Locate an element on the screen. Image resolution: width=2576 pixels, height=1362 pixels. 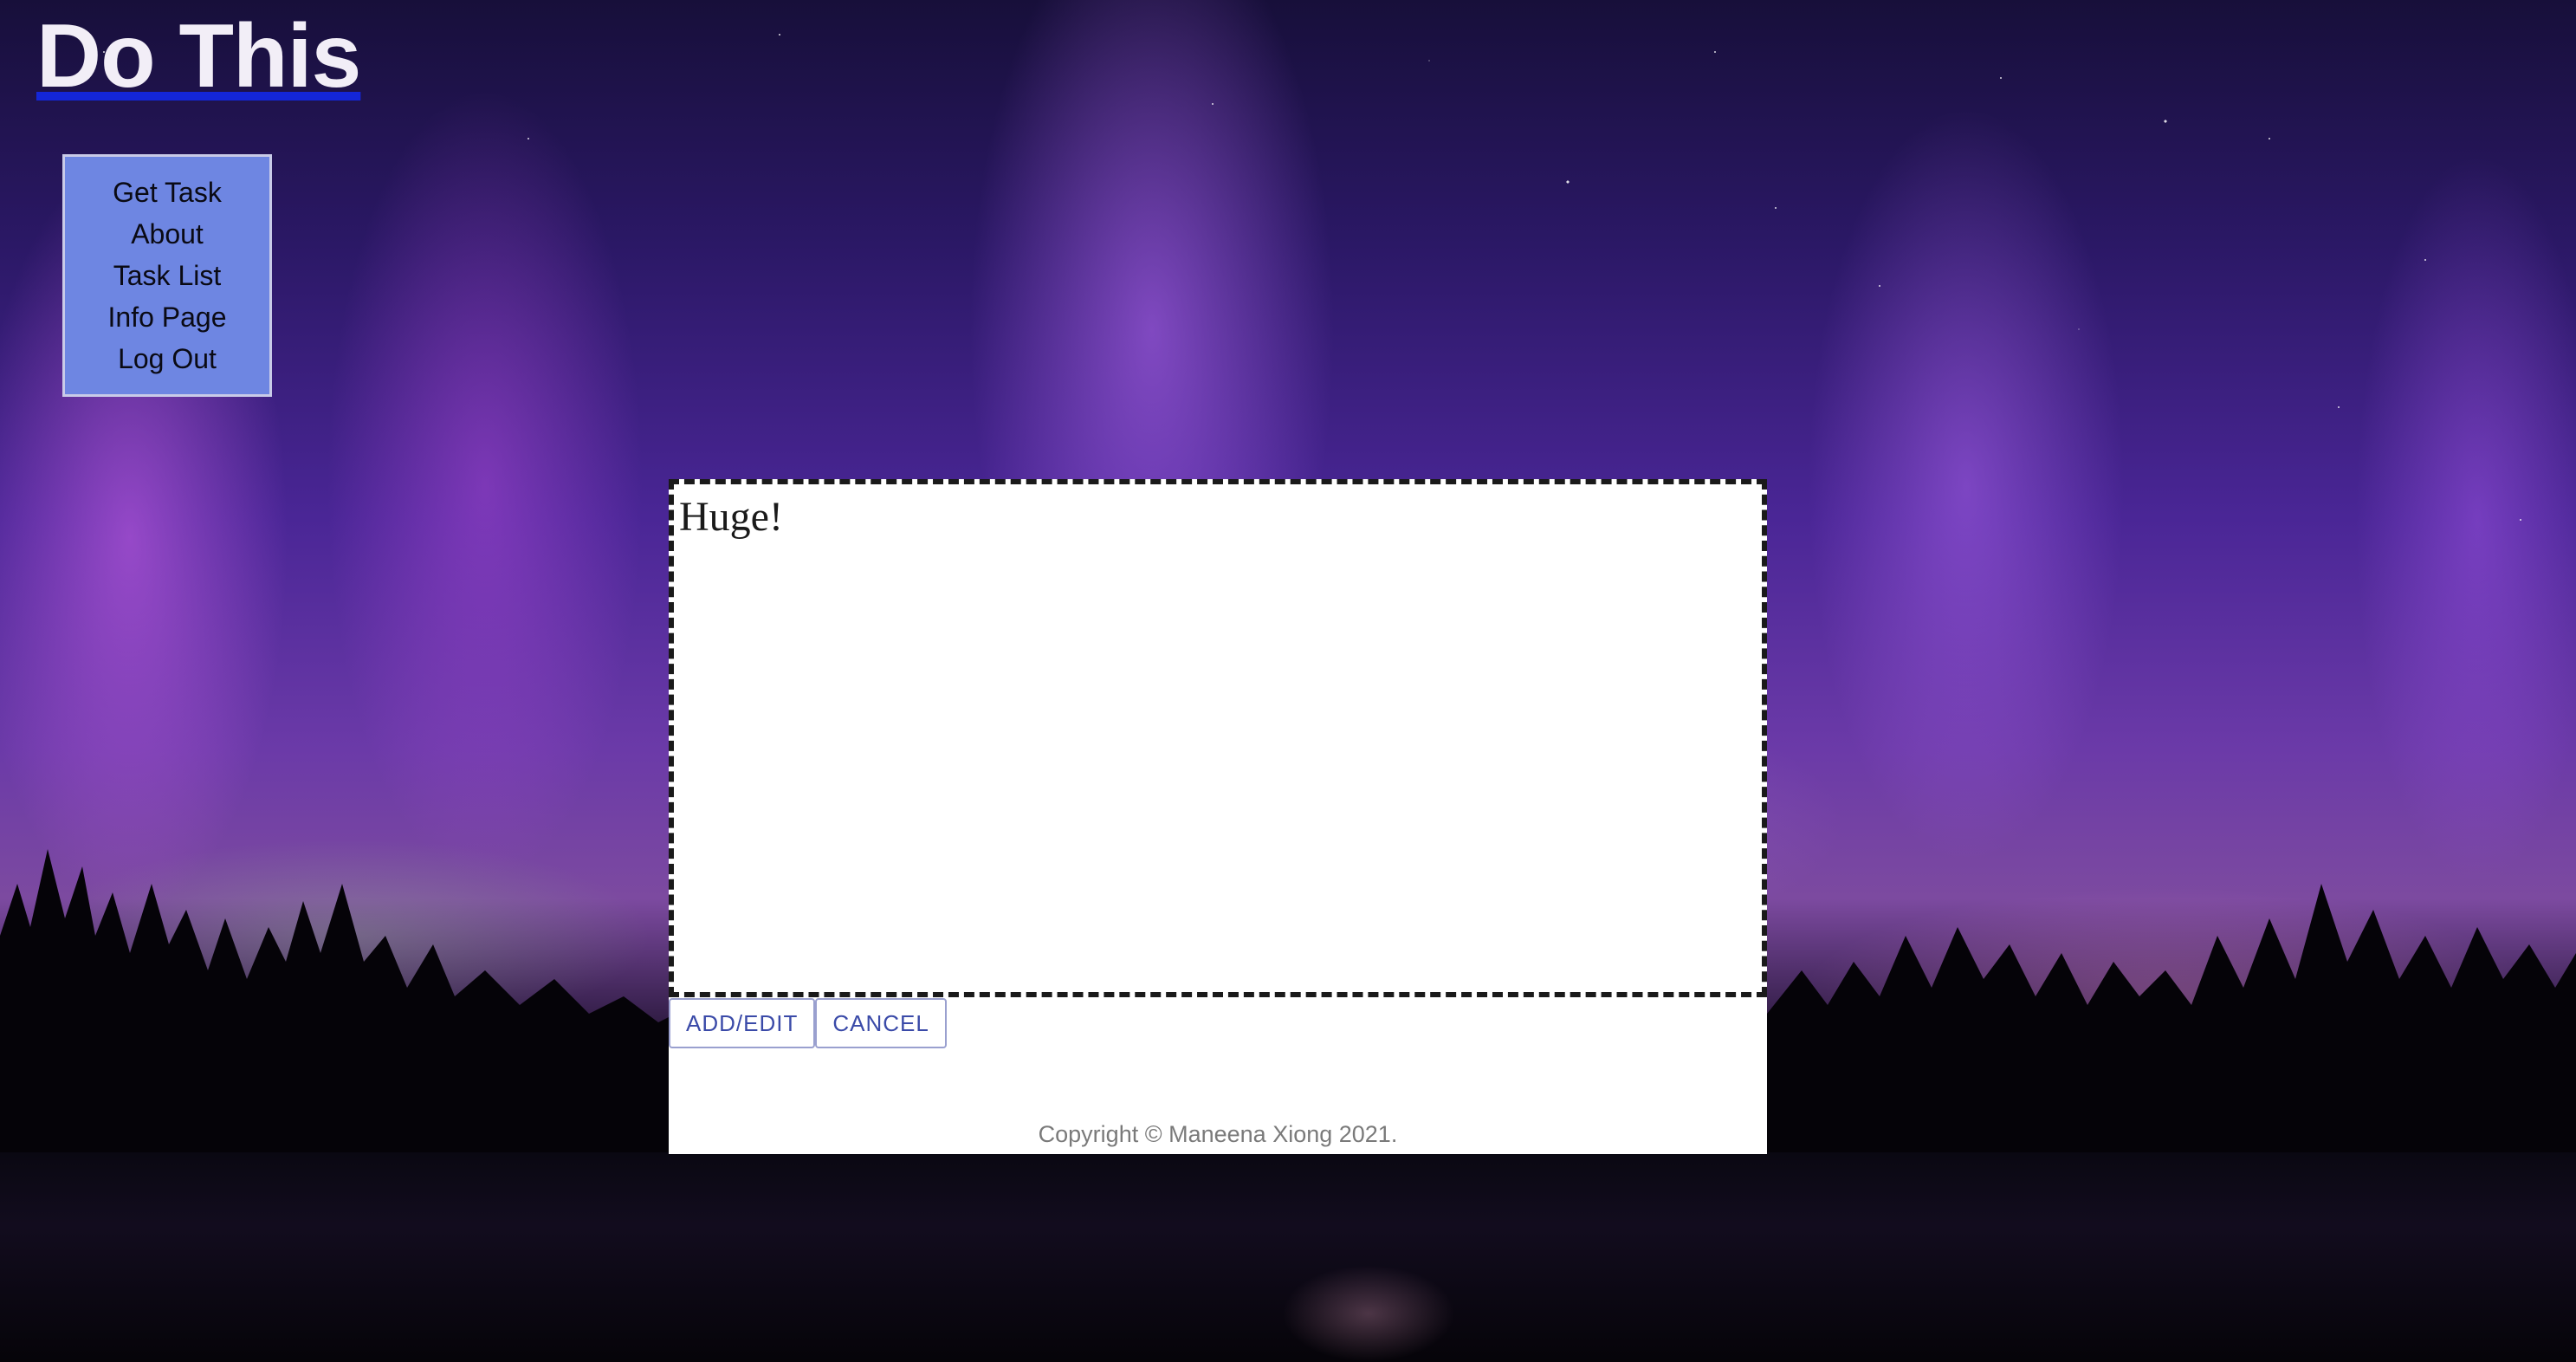
editor-actions: ADD/EDIT CANCEL is located at coordinates (808, 1023).